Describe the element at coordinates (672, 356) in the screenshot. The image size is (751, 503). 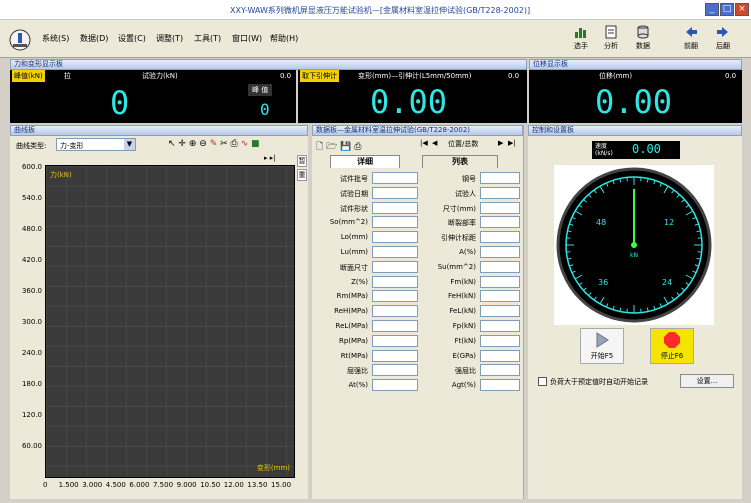
I see `stop-button-label: 停止F6` at that location.